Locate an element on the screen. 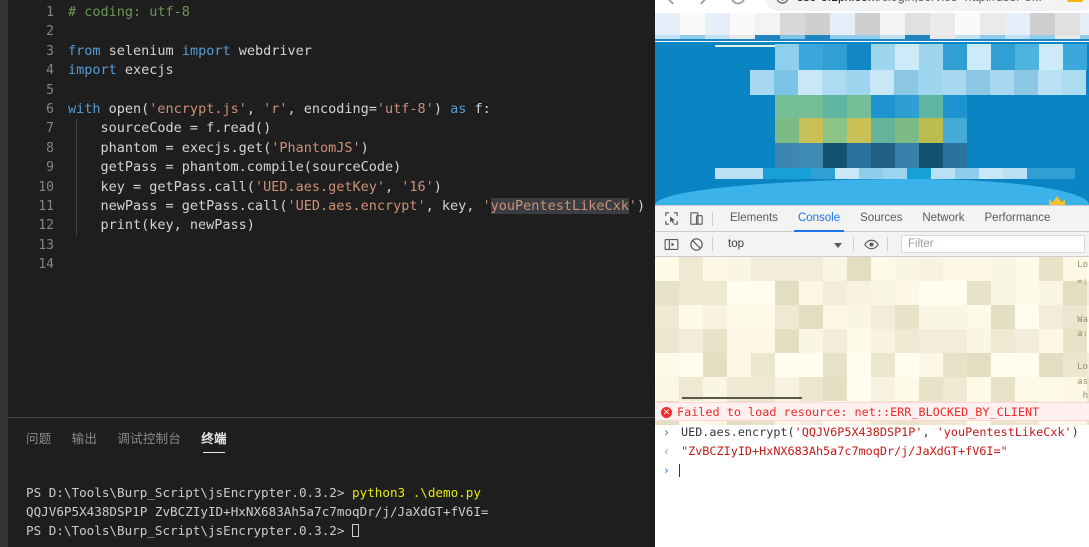  back-arrow-icon is located at coordinates (670, 4).